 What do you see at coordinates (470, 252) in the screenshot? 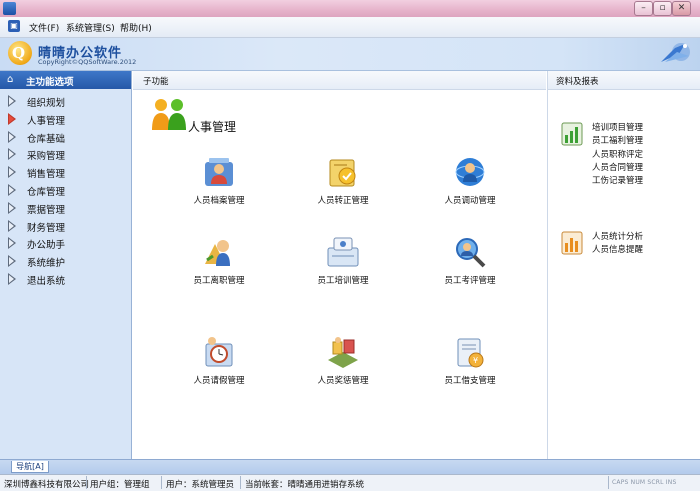
I see `evaluation-icon` at bounding box center [470, 252].